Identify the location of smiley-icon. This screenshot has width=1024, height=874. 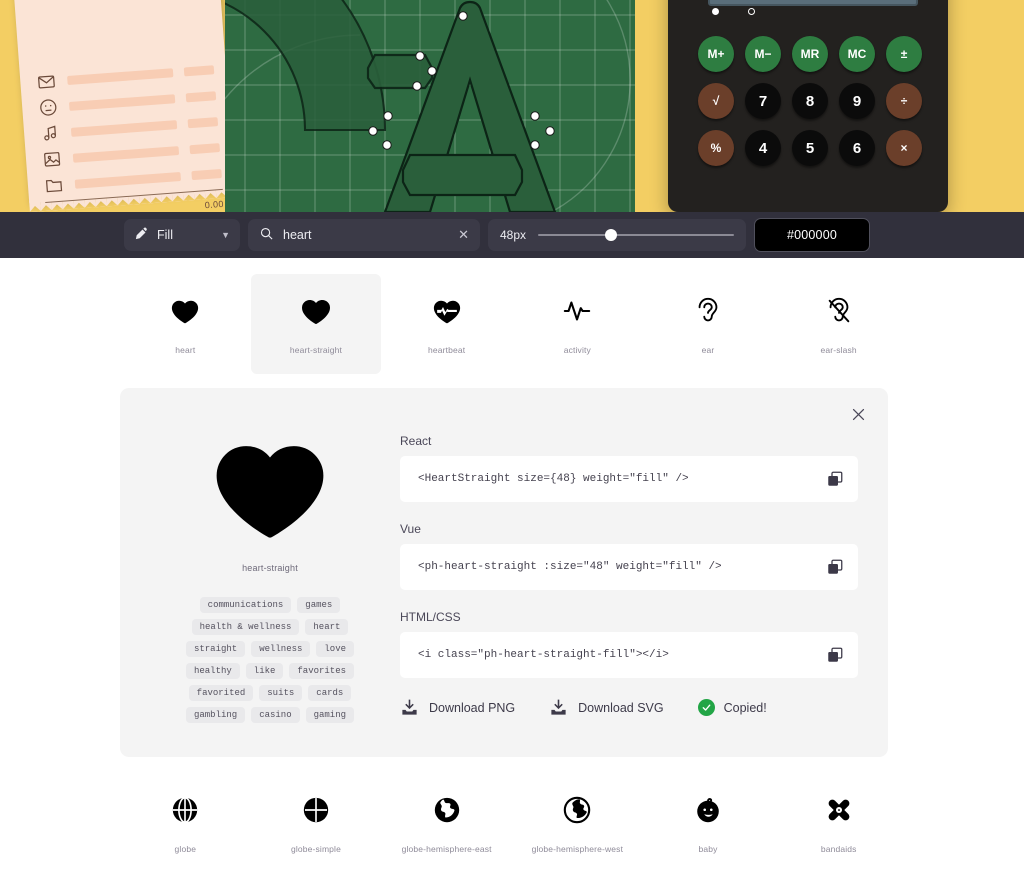
(48, 107).